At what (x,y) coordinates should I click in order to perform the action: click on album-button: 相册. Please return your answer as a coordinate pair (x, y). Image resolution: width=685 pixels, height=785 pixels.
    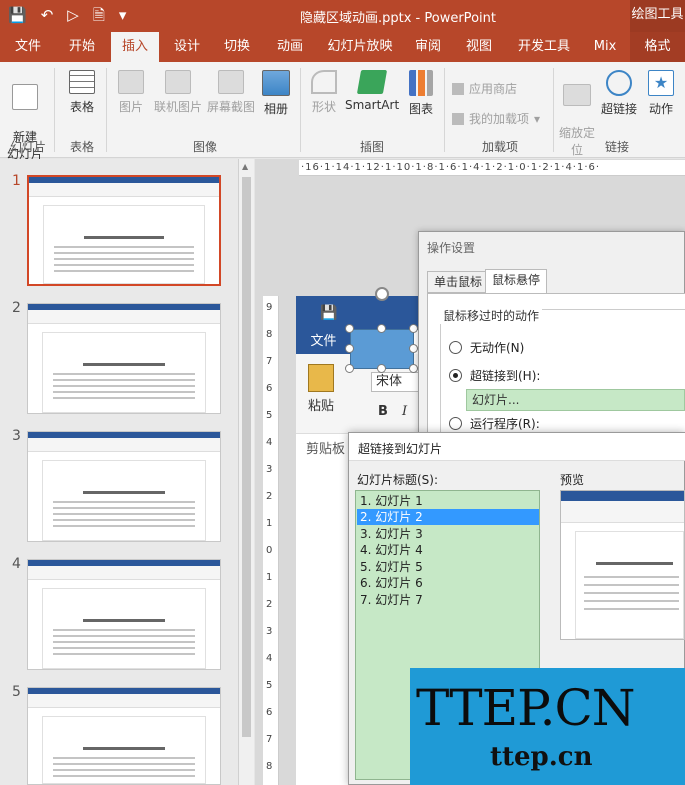
    Looking at the image, I should click on (276, 93).